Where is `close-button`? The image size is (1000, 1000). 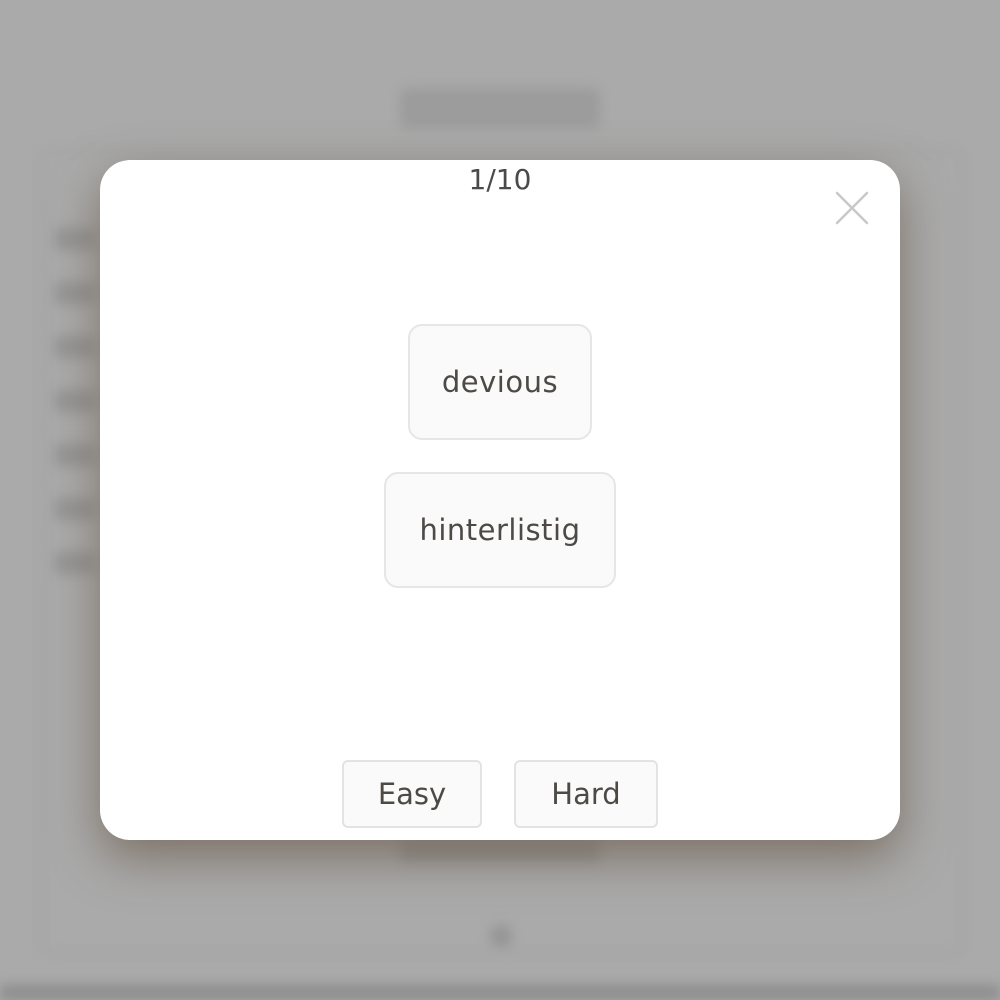 close-button is located at coordinates (852, 208).